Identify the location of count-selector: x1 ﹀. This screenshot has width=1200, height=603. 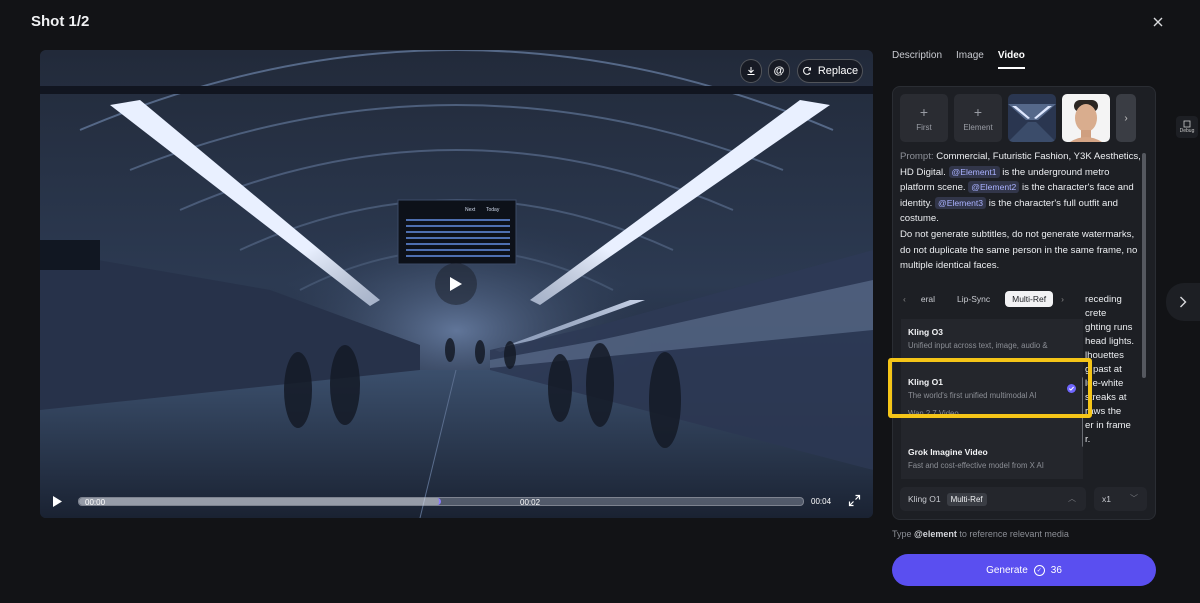
(1120, 499).